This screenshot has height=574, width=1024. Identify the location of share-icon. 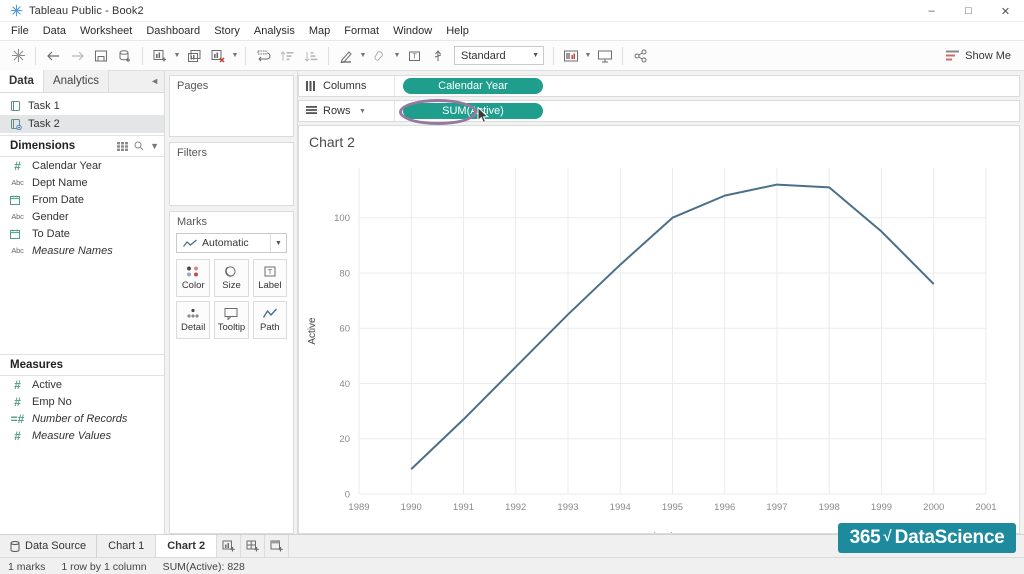
(640, 56).